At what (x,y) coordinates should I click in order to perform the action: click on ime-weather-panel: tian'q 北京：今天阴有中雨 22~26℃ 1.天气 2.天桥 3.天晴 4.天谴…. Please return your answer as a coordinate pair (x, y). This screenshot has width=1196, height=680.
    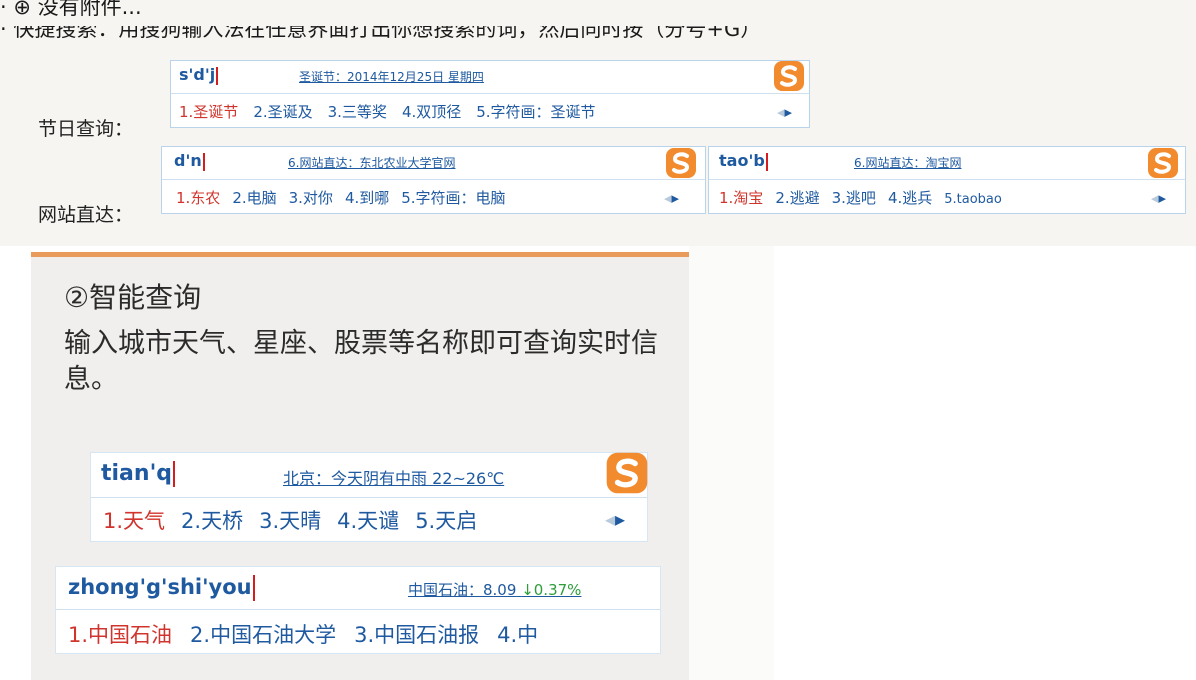
    Looking at the image, I should click on (369, 497).